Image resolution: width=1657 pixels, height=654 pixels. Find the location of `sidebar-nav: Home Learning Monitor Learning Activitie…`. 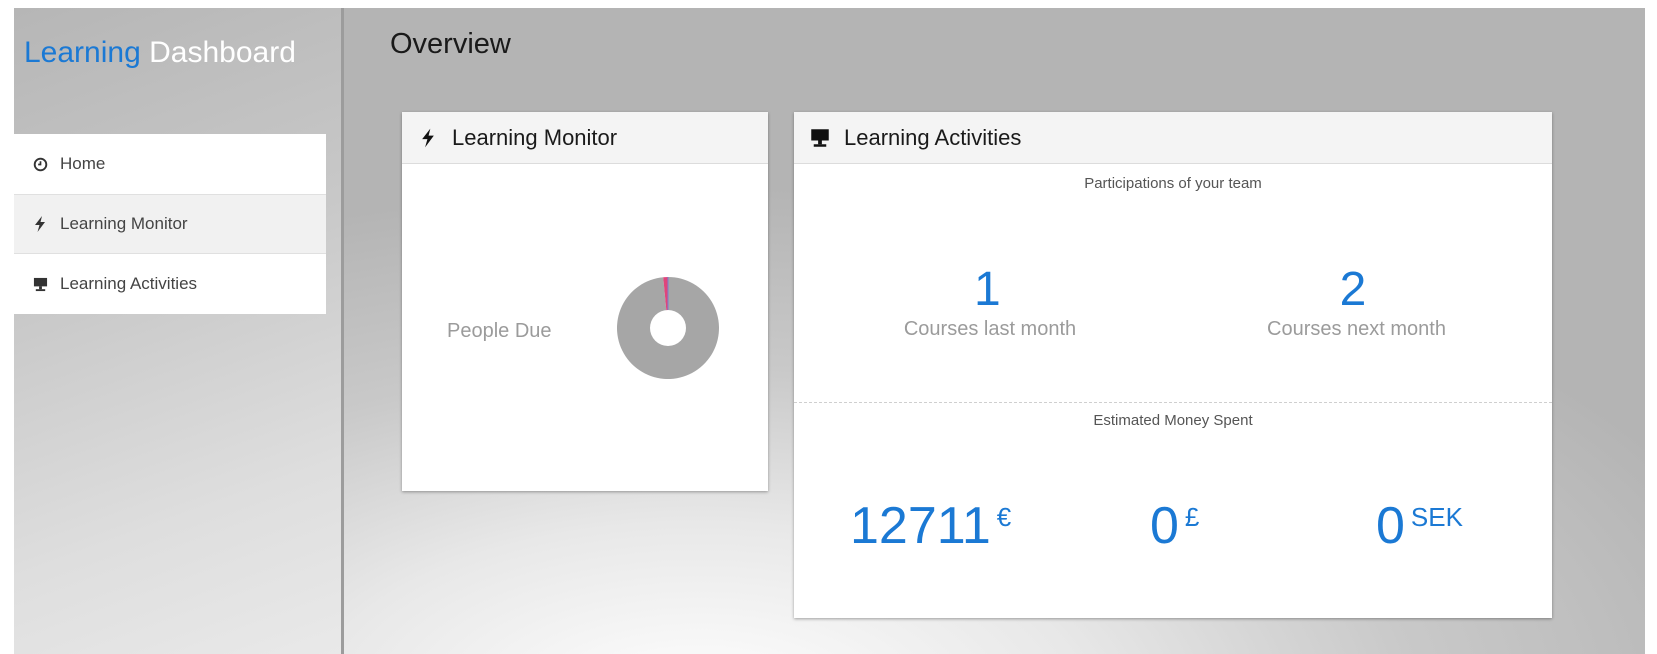

sidebar-nav: Home Learning Monitor Learning Activitie… is located at coordinates (170, 224).